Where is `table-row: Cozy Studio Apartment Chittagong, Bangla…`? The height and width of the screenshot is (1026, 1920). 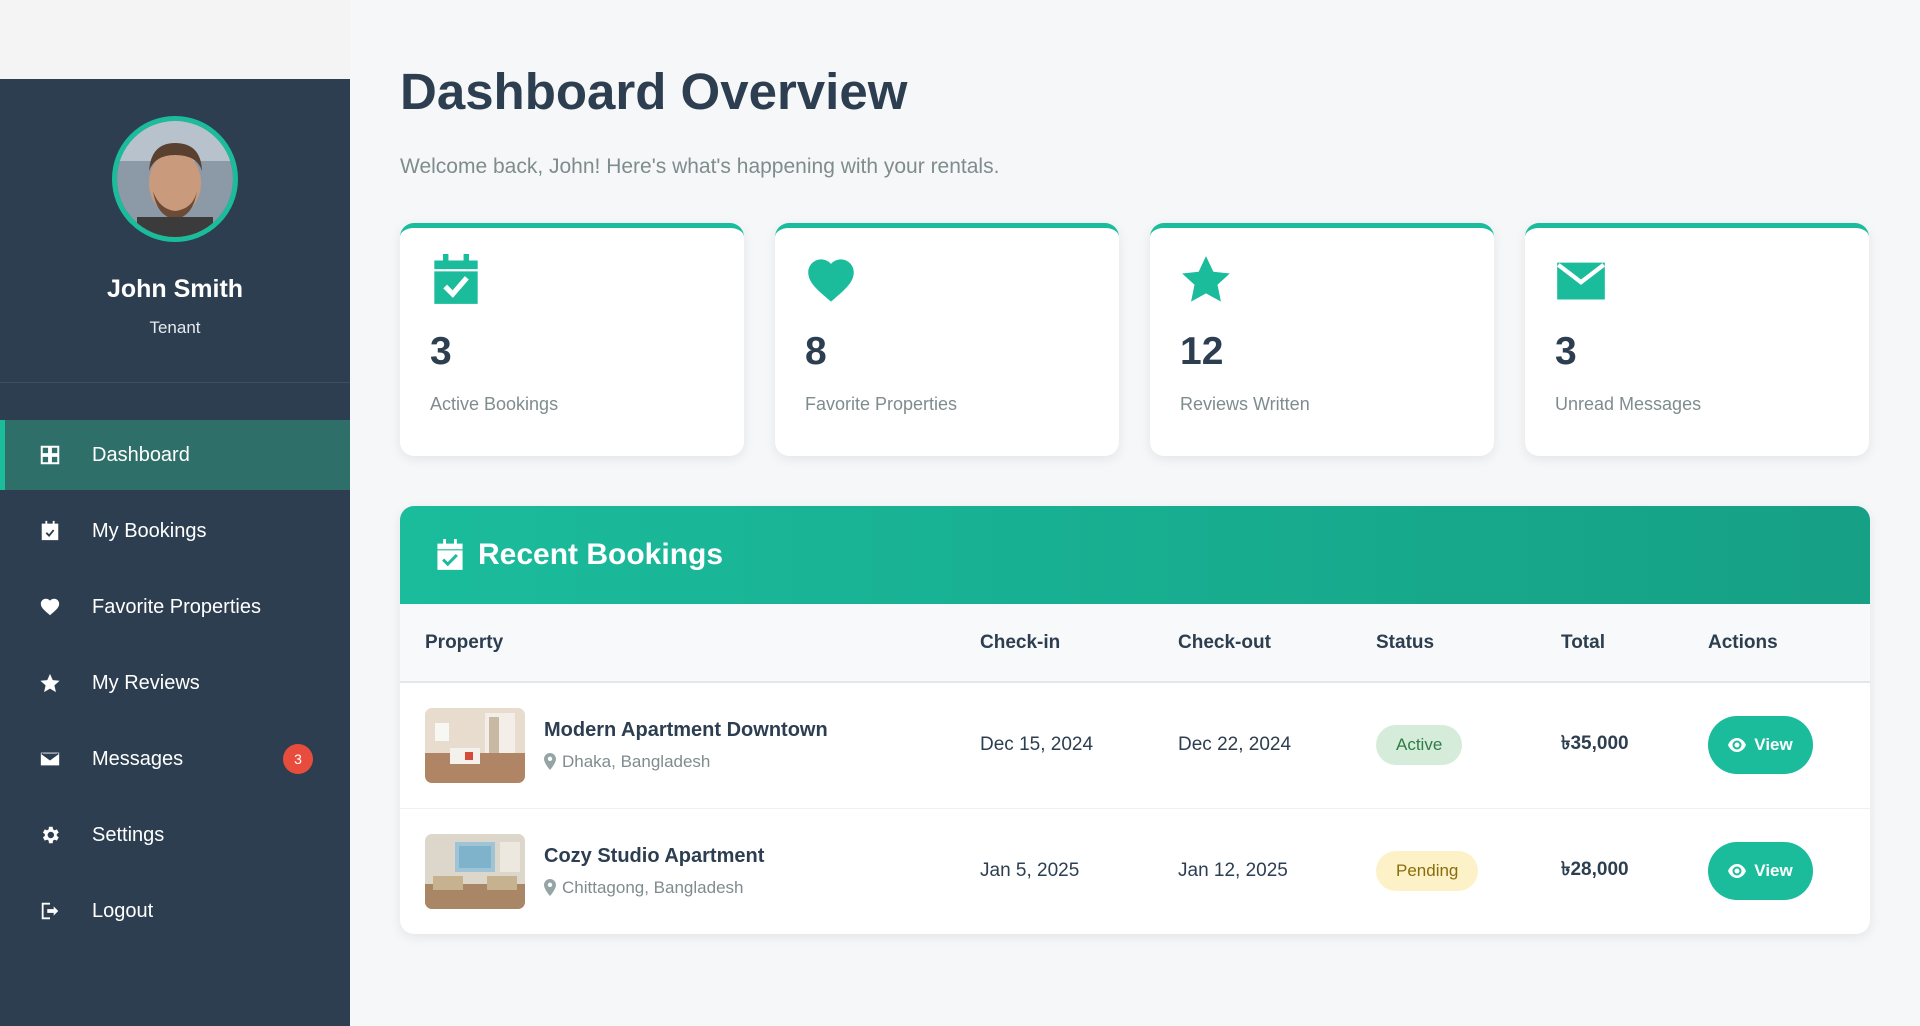 table-row: Cozy Studio Apartment Chittagong, Bangla… is located at coordinates (1135, 871).